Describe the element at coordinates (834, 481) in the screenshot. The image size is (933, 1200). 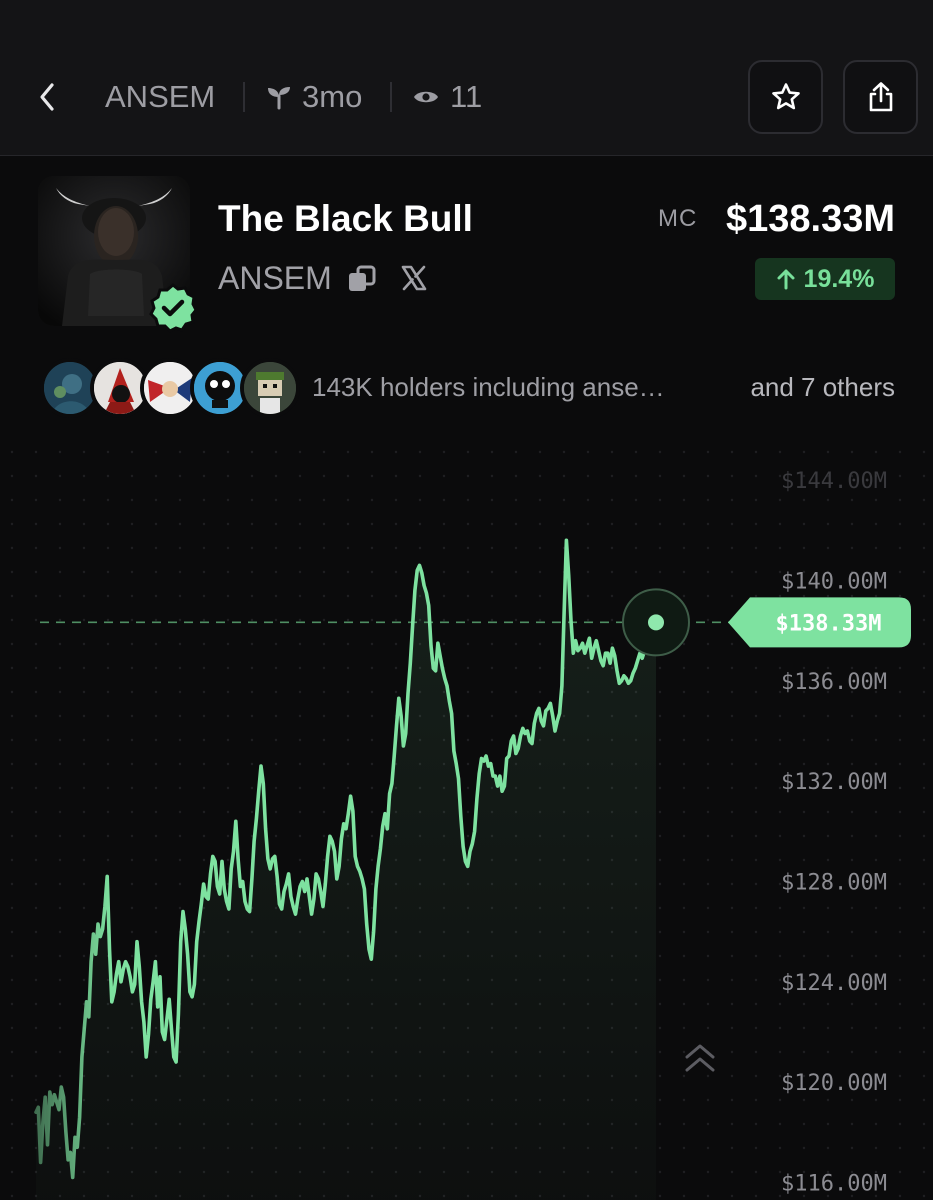
I see `y-axis-tick-label: $144.00M` at that location.